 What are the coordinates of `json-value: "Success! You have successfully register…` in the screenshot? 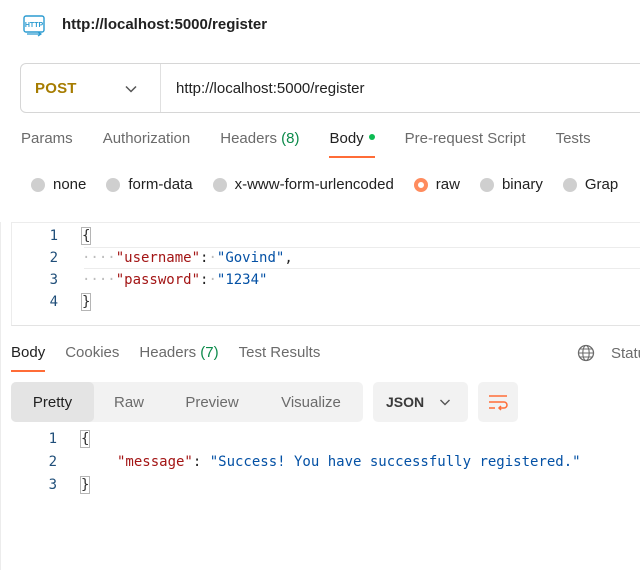 It's located at (395, 462).